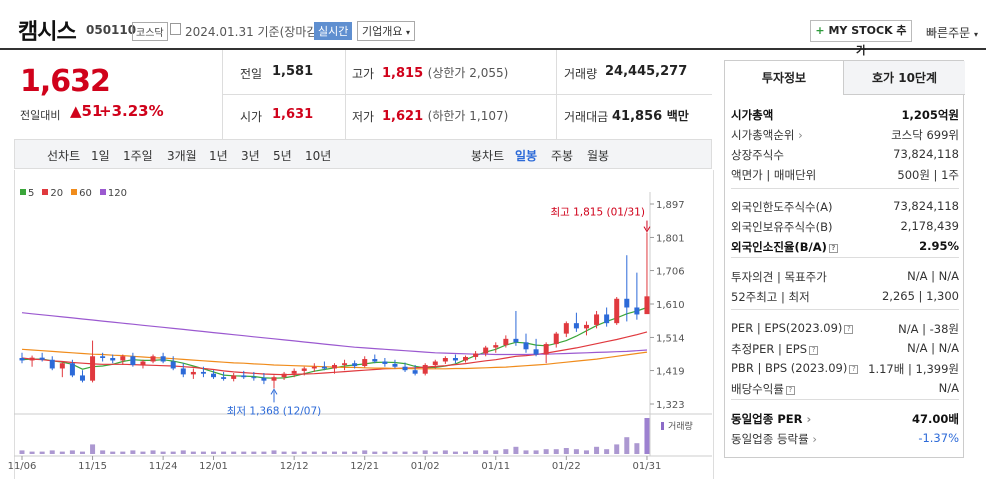 The height and width of the screenshot is (479, 986). I want to click on quick-order-dropdown: 빠른주문 ▾, so click(952, 32).